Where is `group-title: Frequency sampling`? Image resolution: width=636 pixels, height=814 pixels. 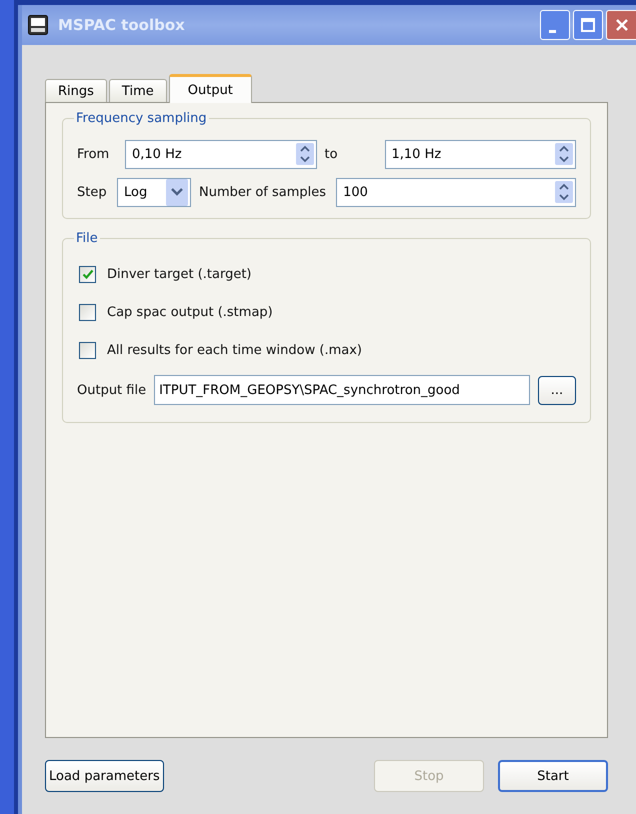
group-title: Frequency sampling is located at coordinates (141, 118).